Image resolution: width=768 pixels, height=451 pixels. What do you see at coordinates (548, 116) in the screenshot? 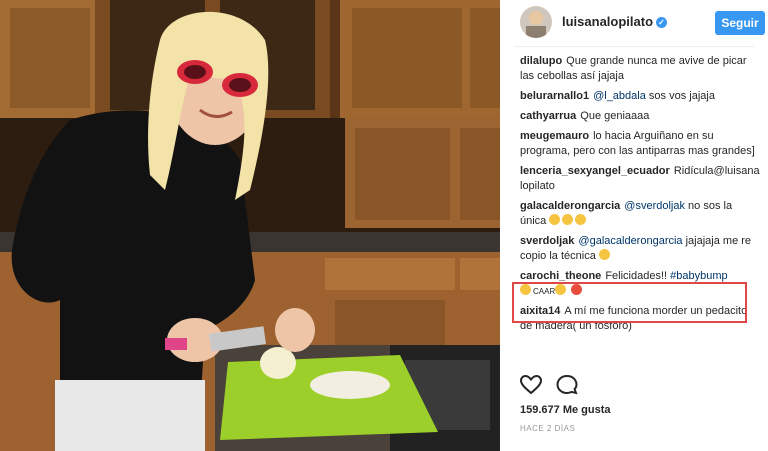
I see `comment-user: cathyarrua` at bounding box center [548, 116].